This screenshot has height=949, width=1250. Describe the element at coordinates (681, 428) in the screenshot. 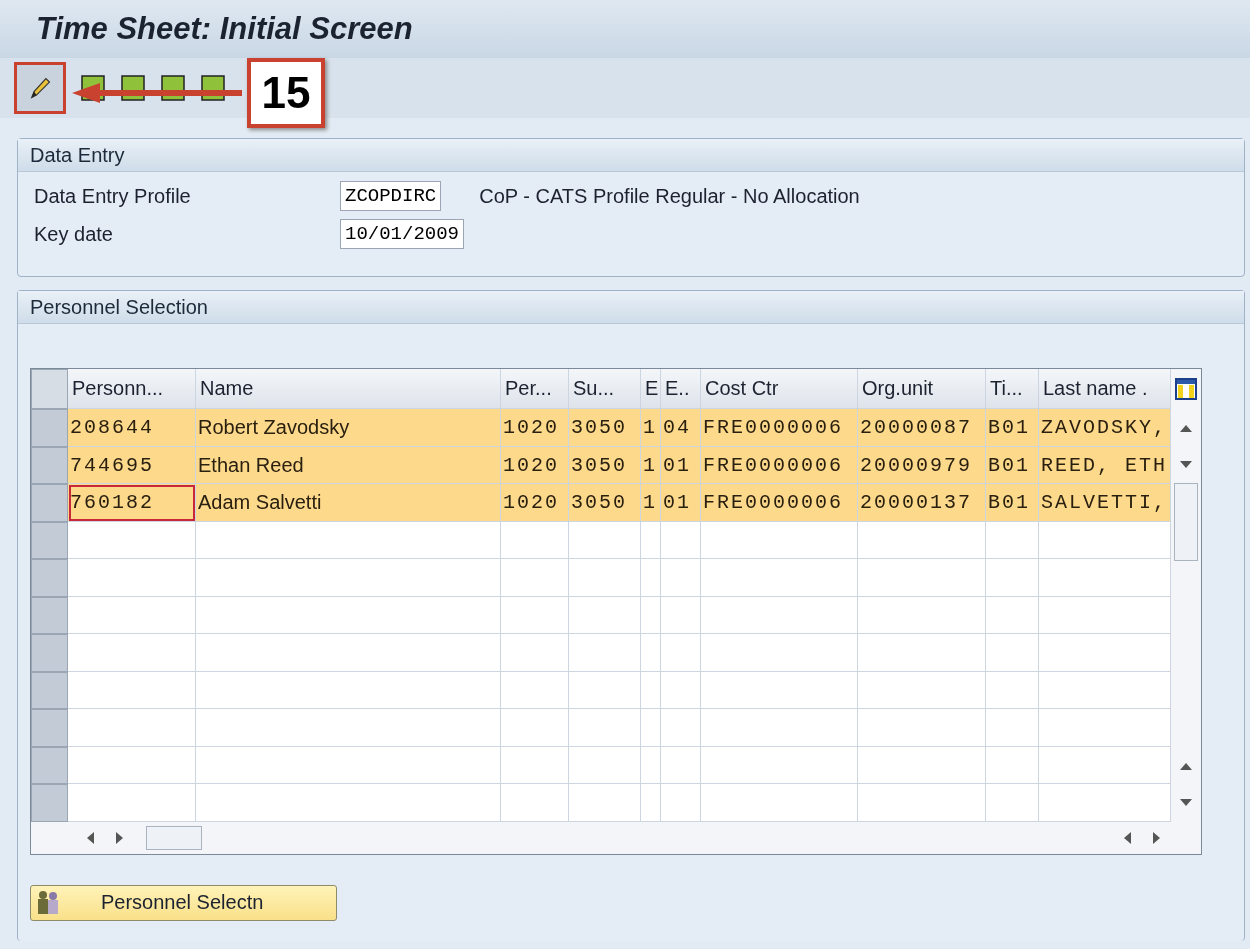

I see `table-cell: 04` at that location.